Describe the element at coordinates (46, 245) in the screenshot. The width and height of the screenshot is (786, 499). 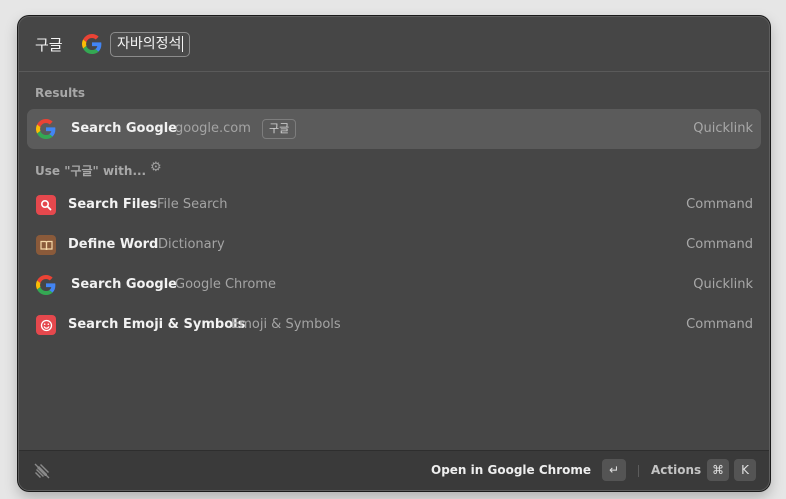
I see `book-icon` at that location.